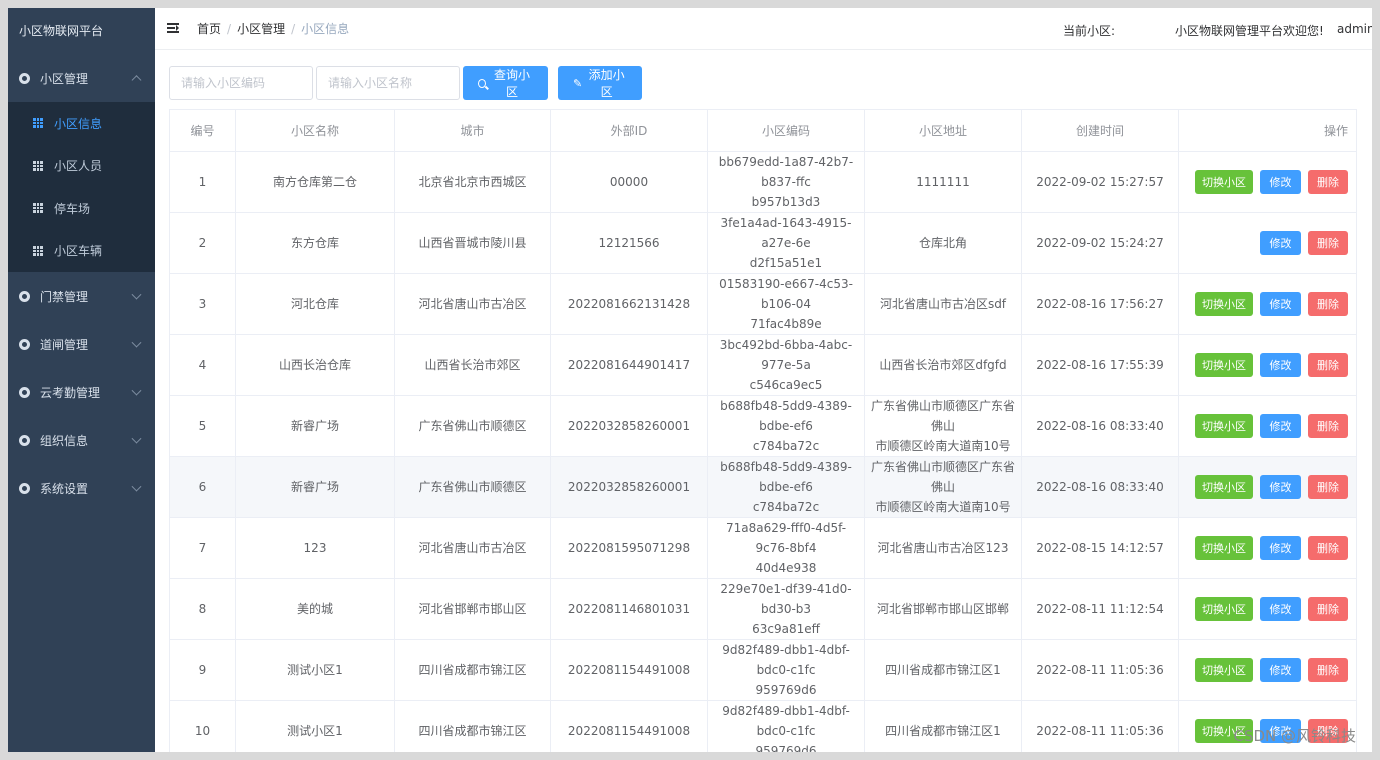 The image size is (1380, 760). I want to click on cell-external-id: 2022032858260001, so click(629, 487).